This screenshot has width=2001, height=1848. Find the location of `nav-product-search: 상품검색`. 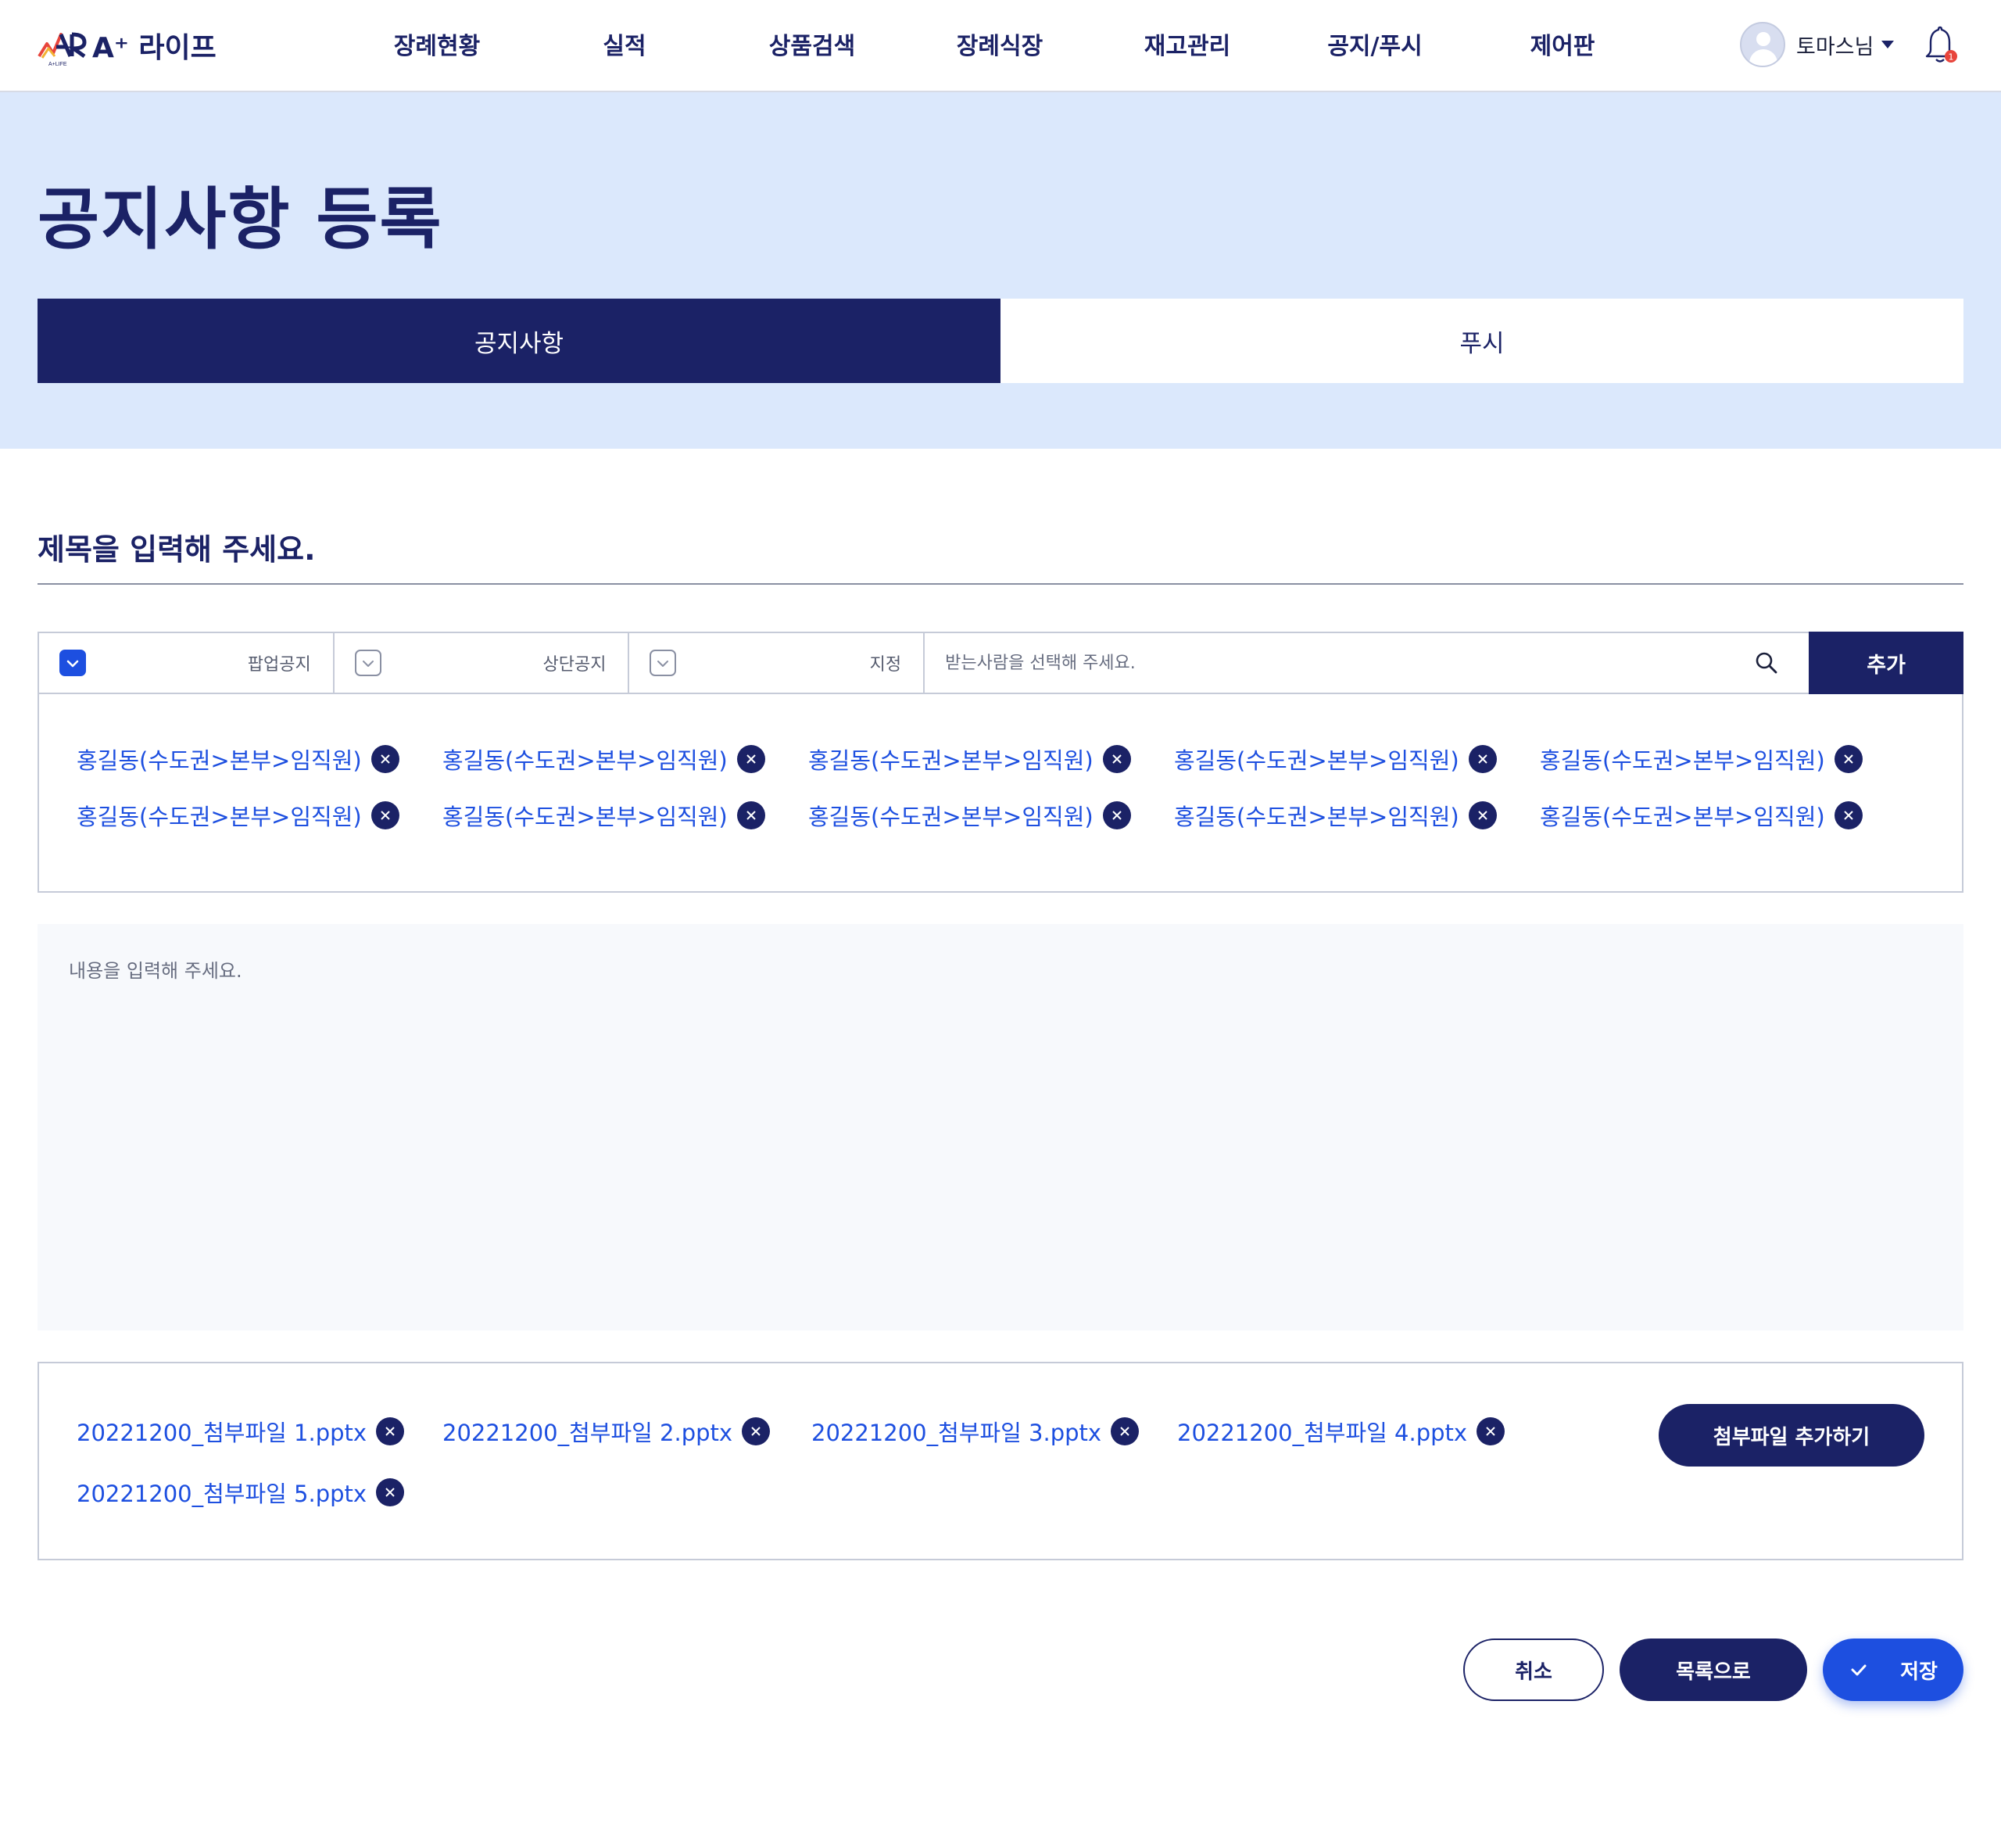

nav-product-search: 상품검색 is located at coordinates (812, 44).